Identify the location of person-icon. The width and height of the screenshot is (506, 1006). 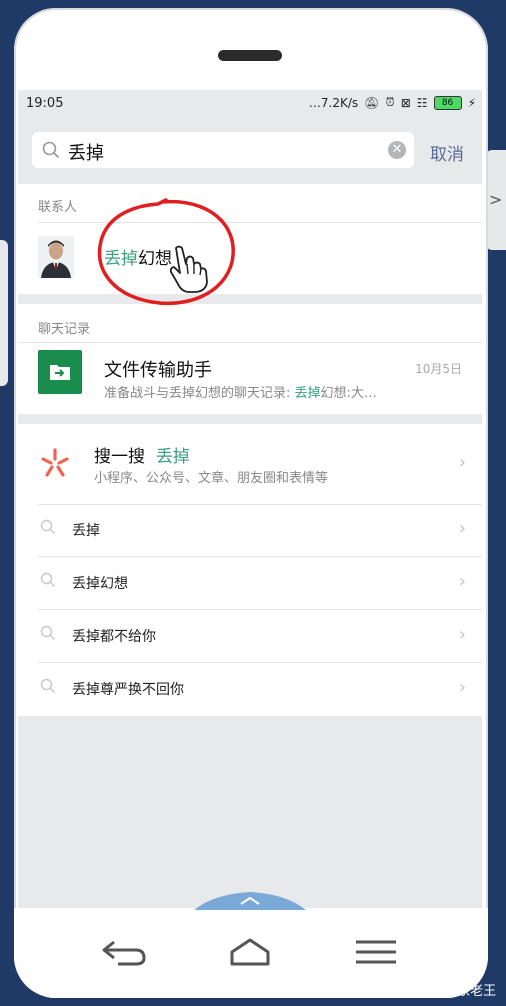
(56, 257).